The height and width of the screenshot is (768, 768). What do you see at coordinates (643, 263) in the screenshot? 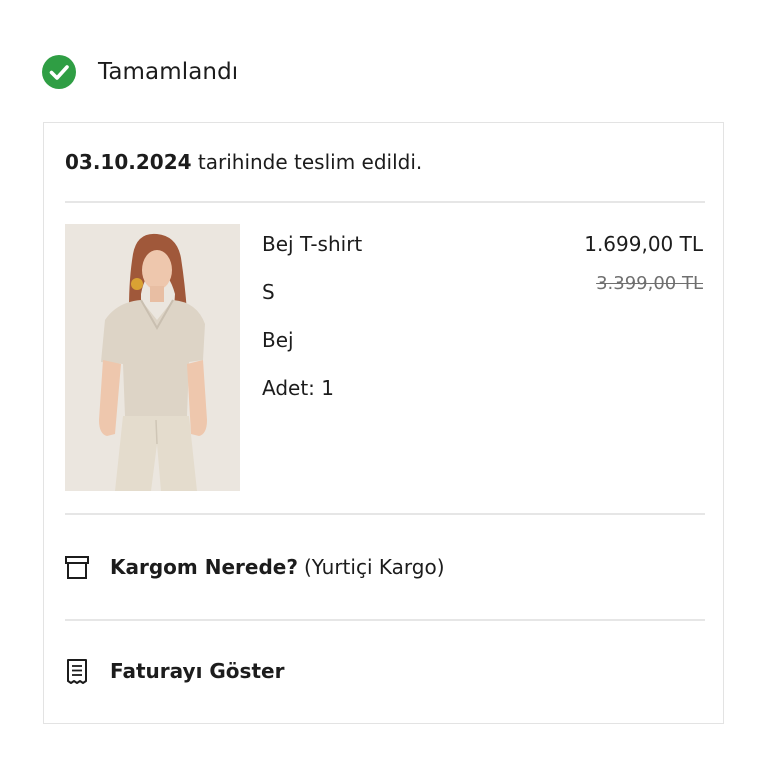
I see `product-price: 1.699,00 TL 3.399,00 TL` at bounding box center [643, 263].